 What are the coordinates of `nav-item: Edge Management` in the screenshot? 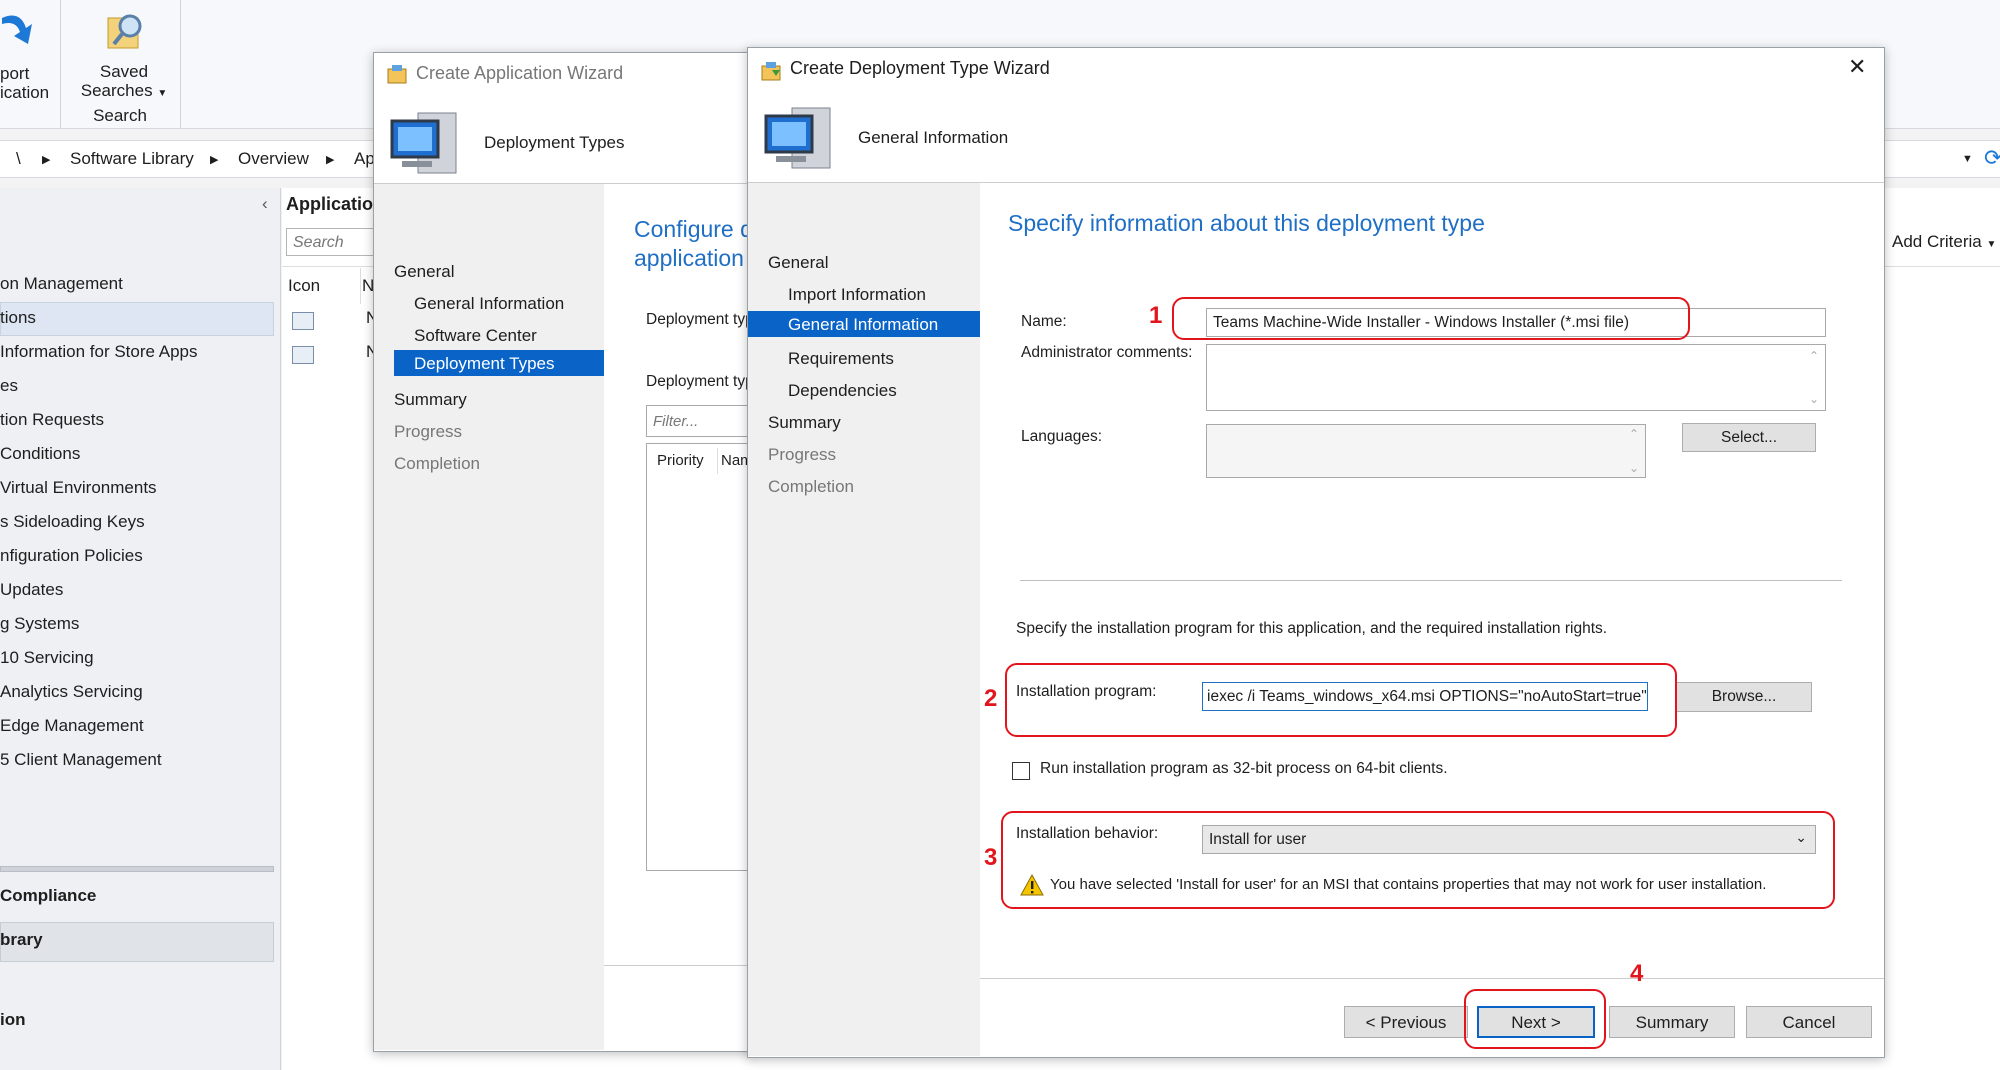 It's located at (72, 726).